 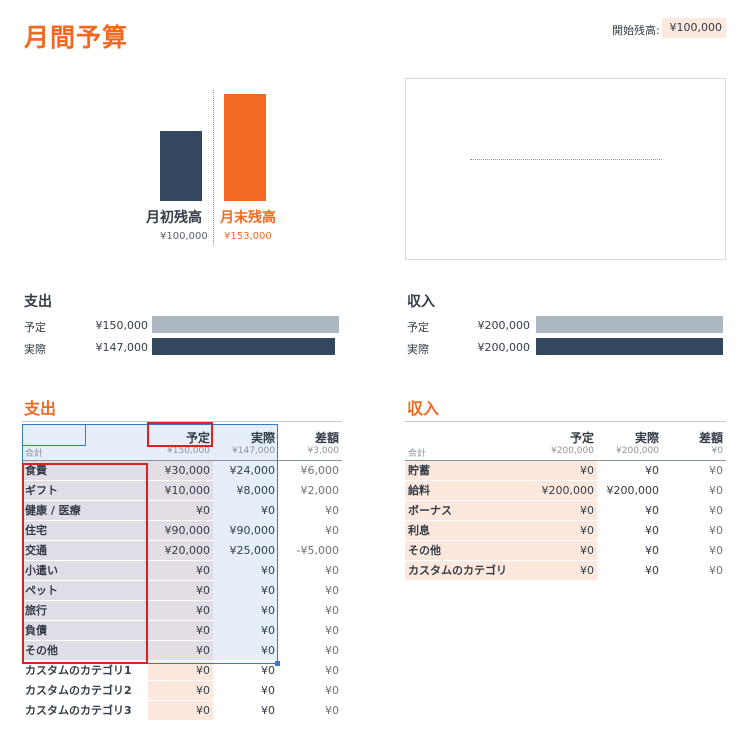 What do you see at coordinates (629, 490) in the screenshot?
I see `income-actual-cell: ¥200,000` at bounding box center [629, 490].